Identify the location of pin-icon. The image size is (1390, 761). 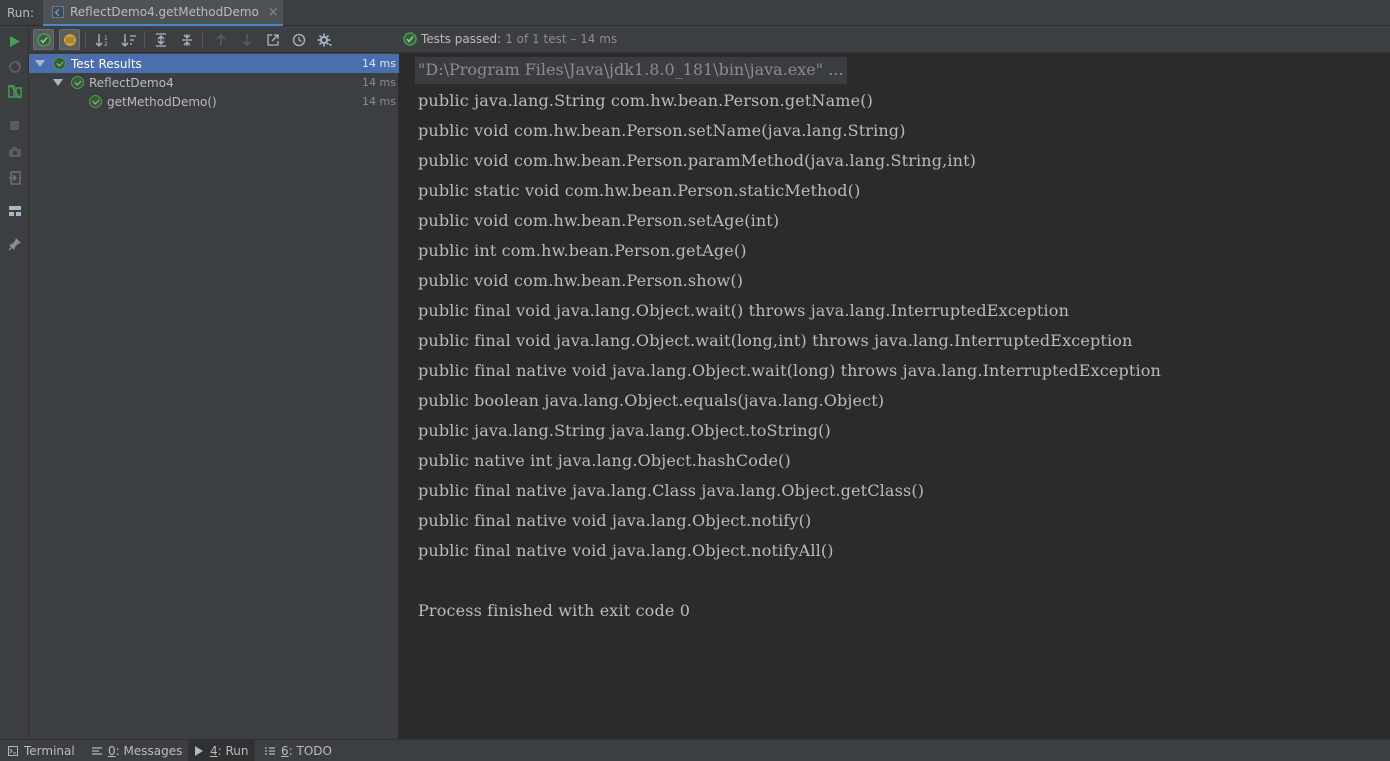
(14, 244).